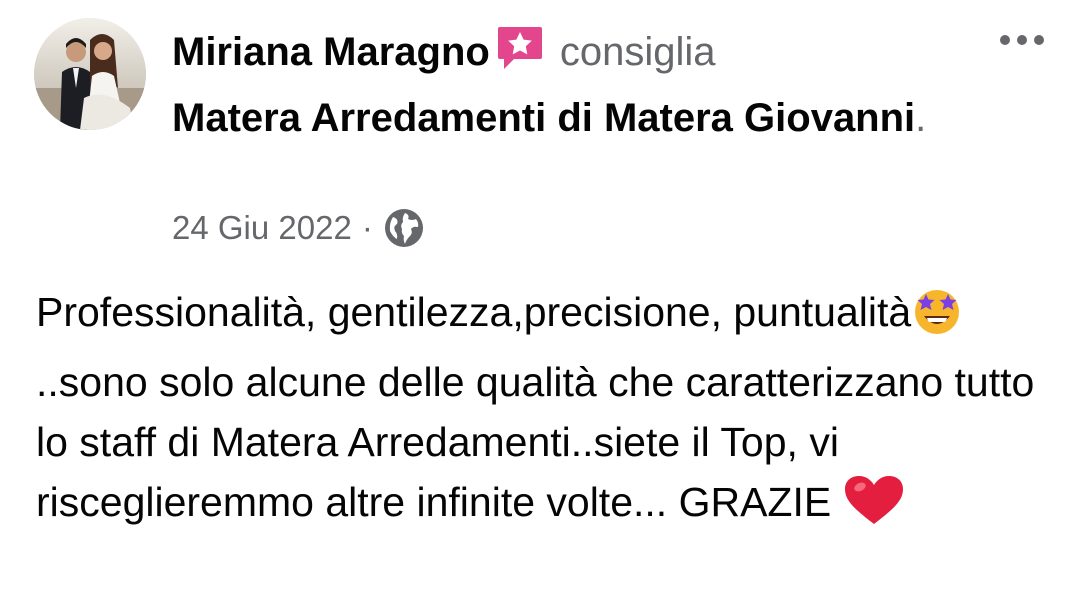 The image size is (1080, 600). What do you see at coordinates (937, 318) in the screenshot?
I see `star-struck-emoji` at bounding box center [937, 318].